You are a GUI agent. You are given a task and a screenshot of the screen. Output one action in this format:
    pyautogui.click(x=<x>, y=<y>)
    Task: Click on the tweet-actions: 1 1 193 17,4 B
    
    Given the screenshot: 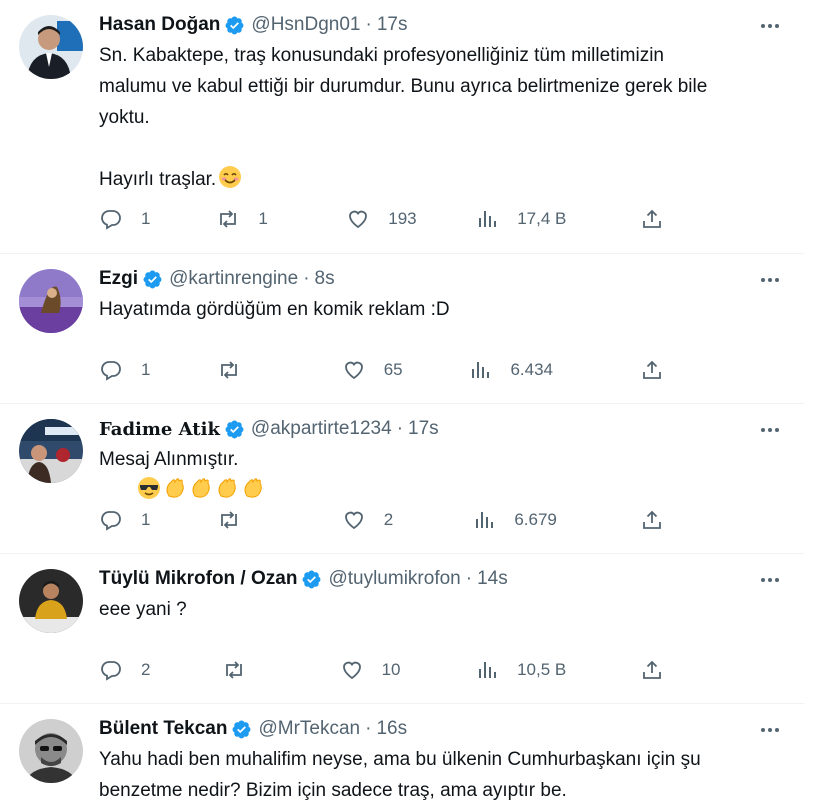 What is the action you would take?
    pyautogui.click(x=381, y=219)
    